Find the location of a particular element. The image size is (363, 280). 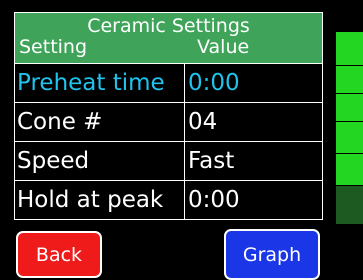

settings-row-speed: Speed Fast is located at coordinates (168, 161).